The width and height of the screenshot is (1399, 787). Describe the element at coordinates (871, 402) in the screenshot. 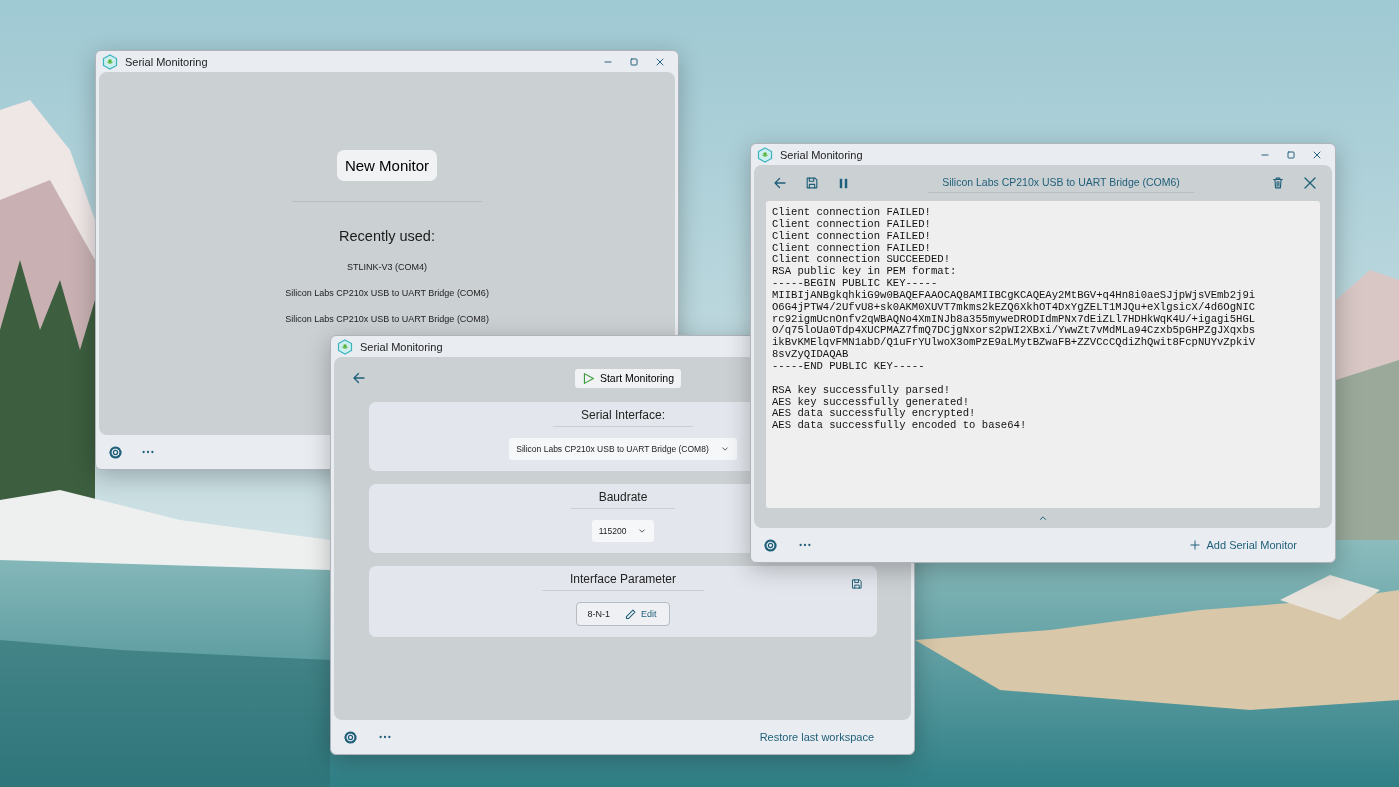

I see `log-line: AES key successfully generated!` at that location.